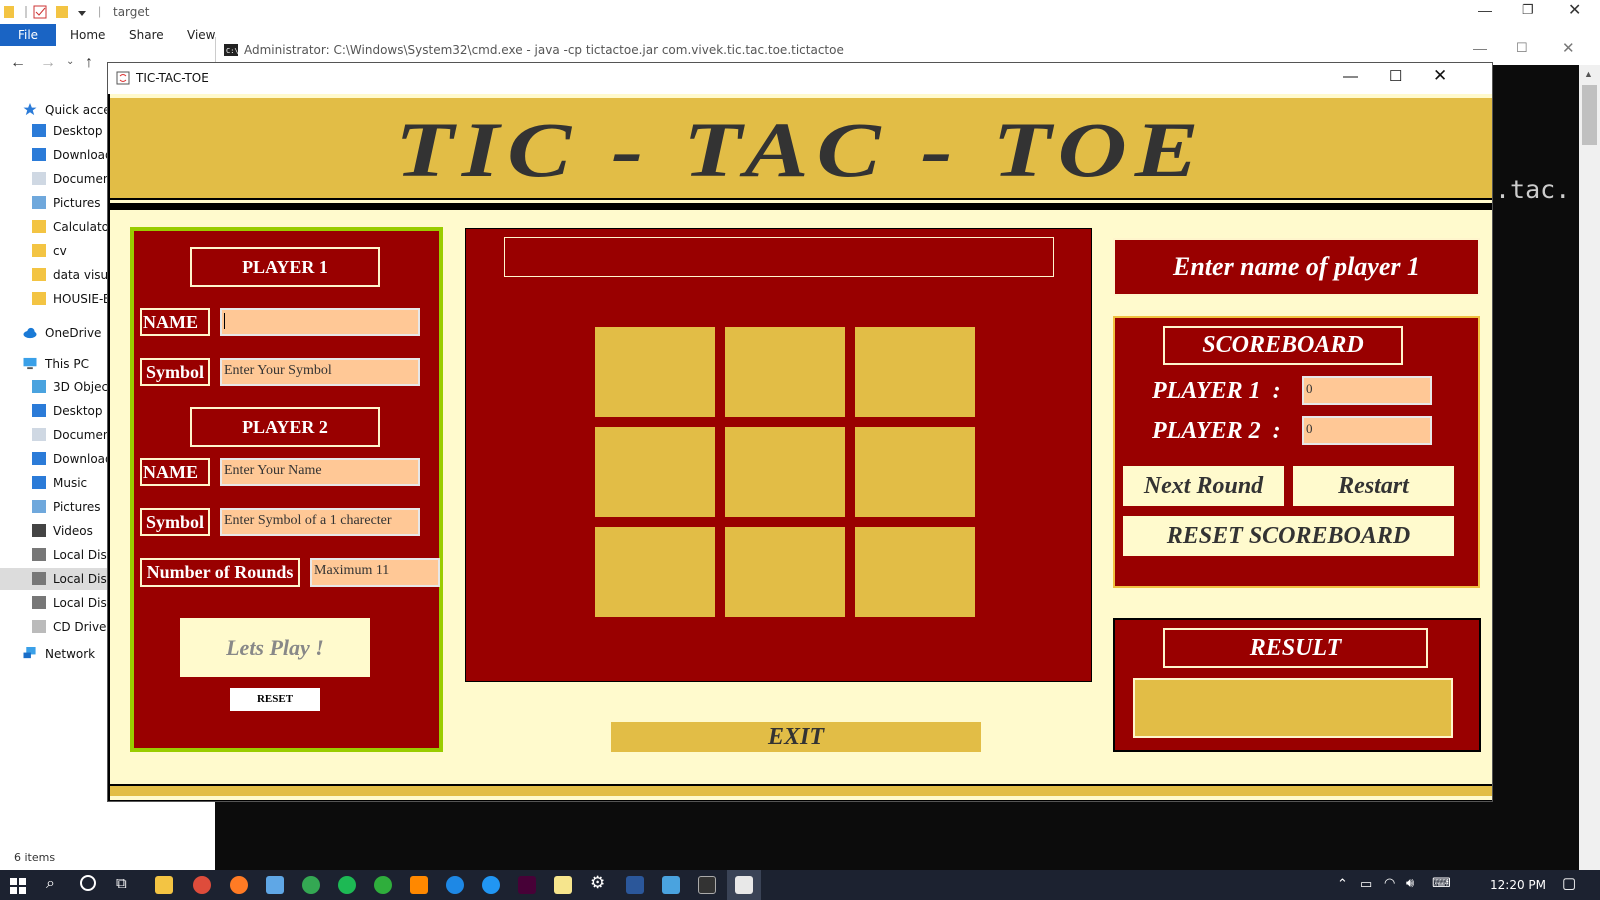  What do you see at coordinates (50, 884) in the screenshot?
I see `search-icon: ⌕` at bounding box center [50, 884].